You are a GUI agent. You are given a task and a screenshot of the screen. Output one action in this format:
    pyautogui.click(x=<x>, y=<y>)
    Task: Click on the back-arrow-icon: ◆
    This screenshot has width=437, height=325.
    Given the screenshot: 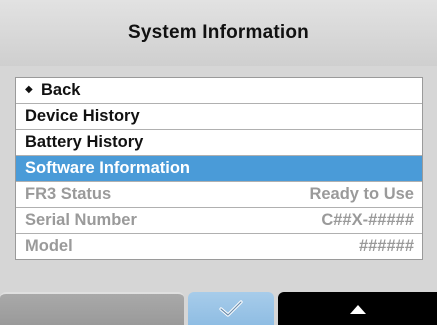 What is the action you would take?
    pyautogui.click(x=29, y=90)
    